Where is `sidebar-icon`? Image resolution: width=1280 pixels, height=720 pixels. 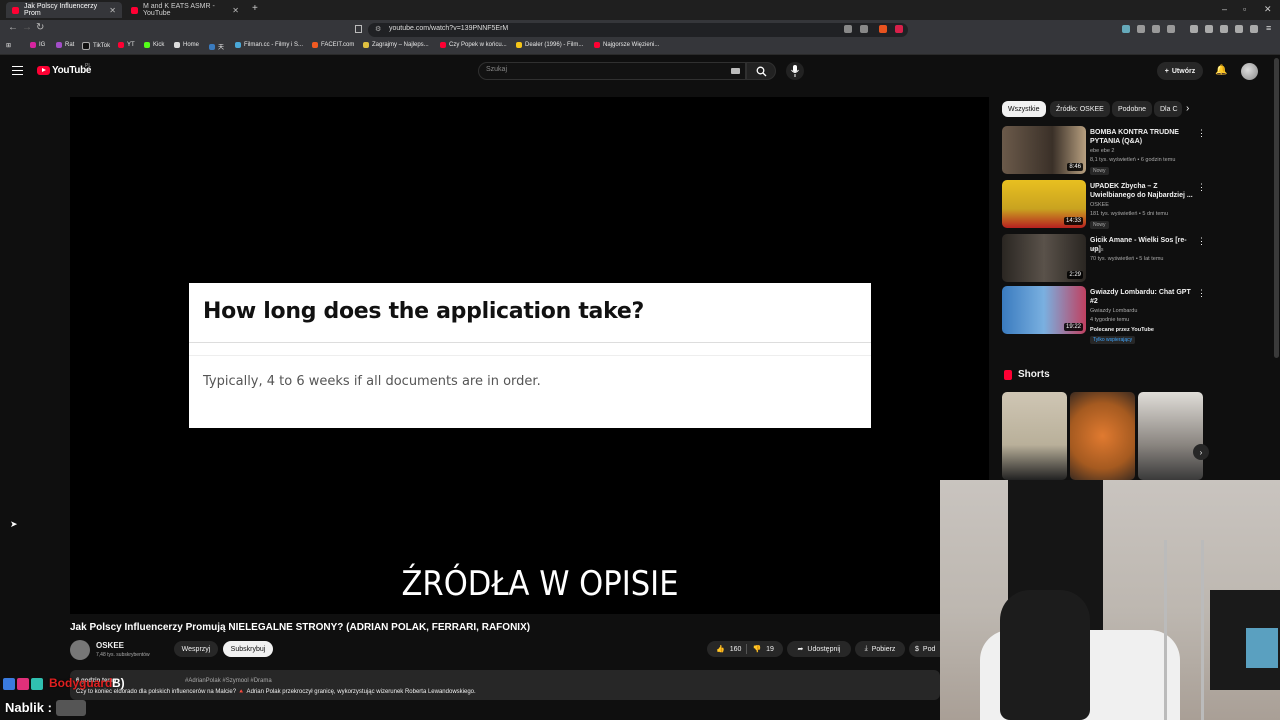 sidebar-icon is located at coordinates (1209, 29).